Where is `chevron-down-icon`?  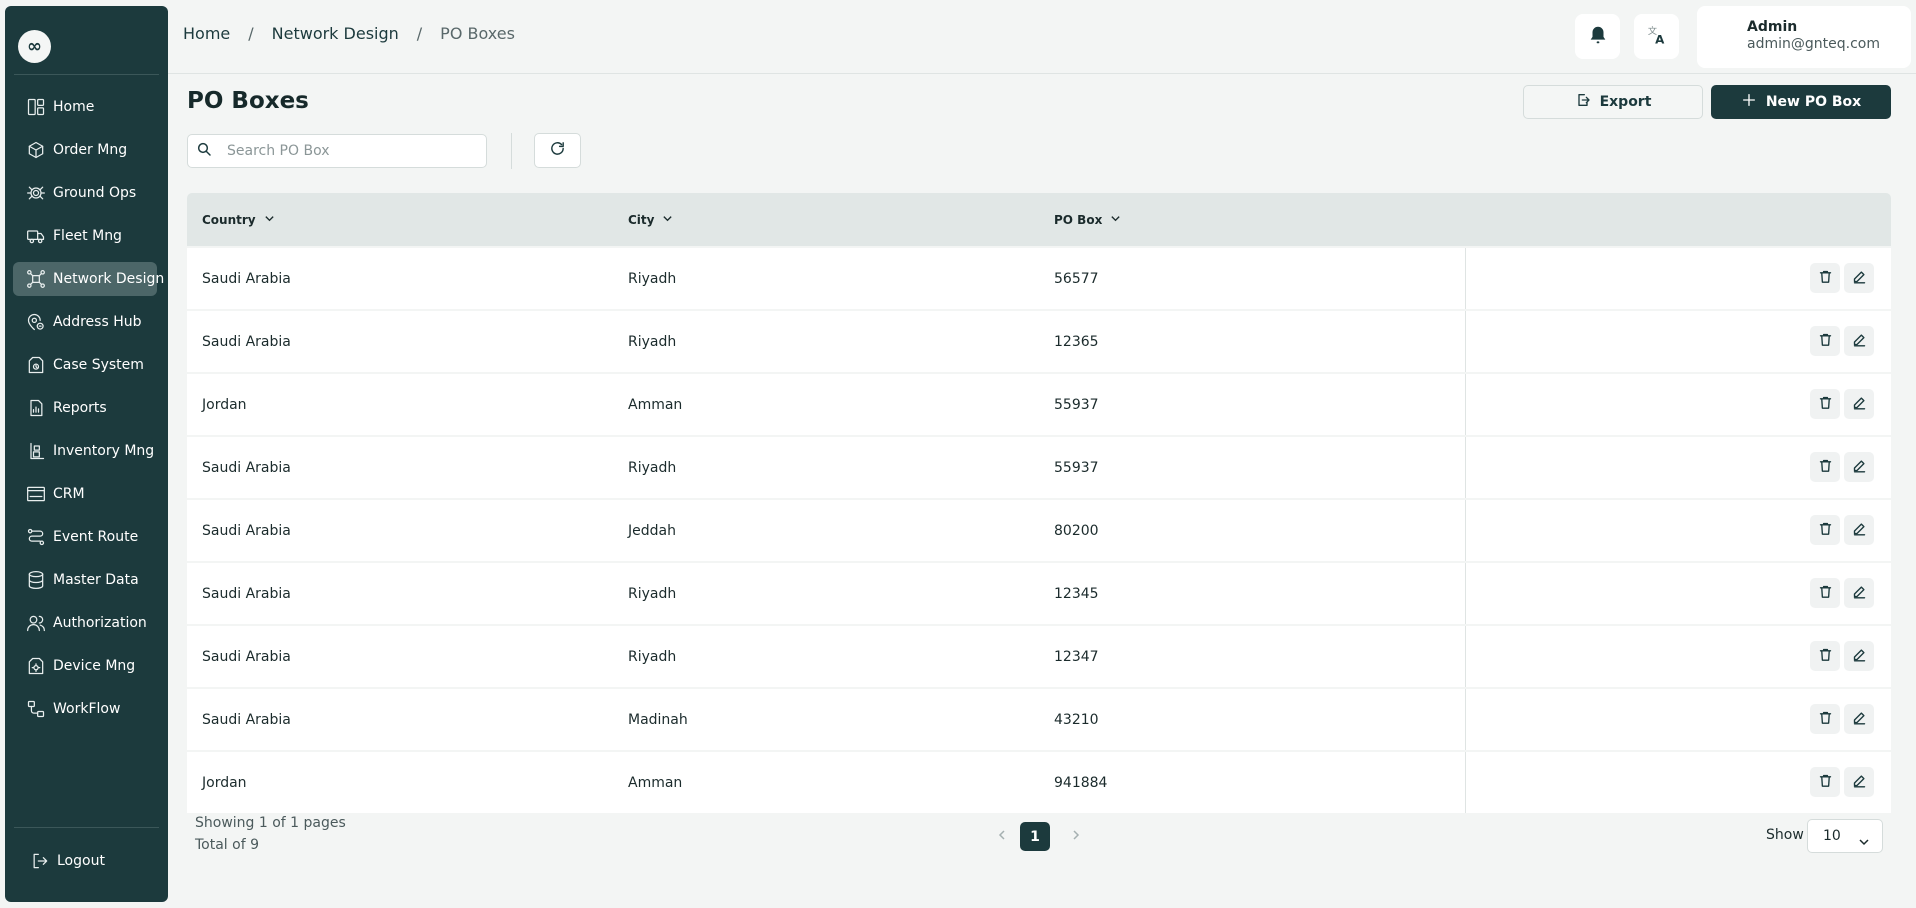 chevron-down-icon is located at coordinates (663, 220).